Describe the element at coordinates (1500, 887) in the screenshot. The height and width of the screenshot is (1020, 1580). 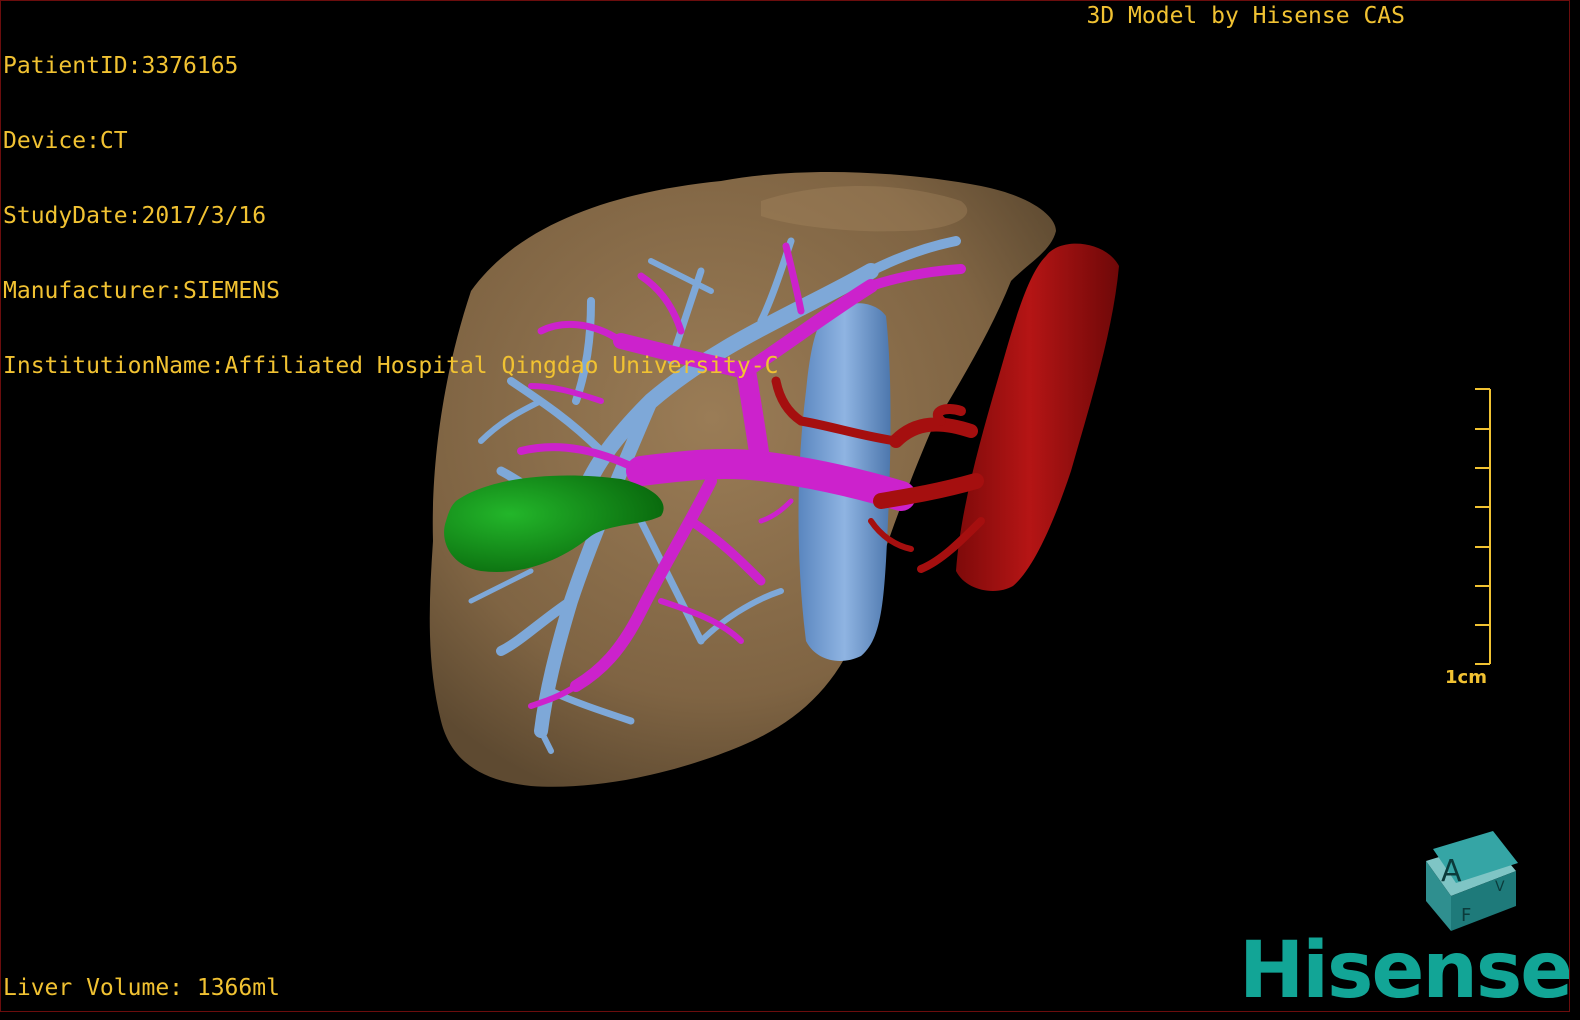
I see `cube-face-side: V` at that location.